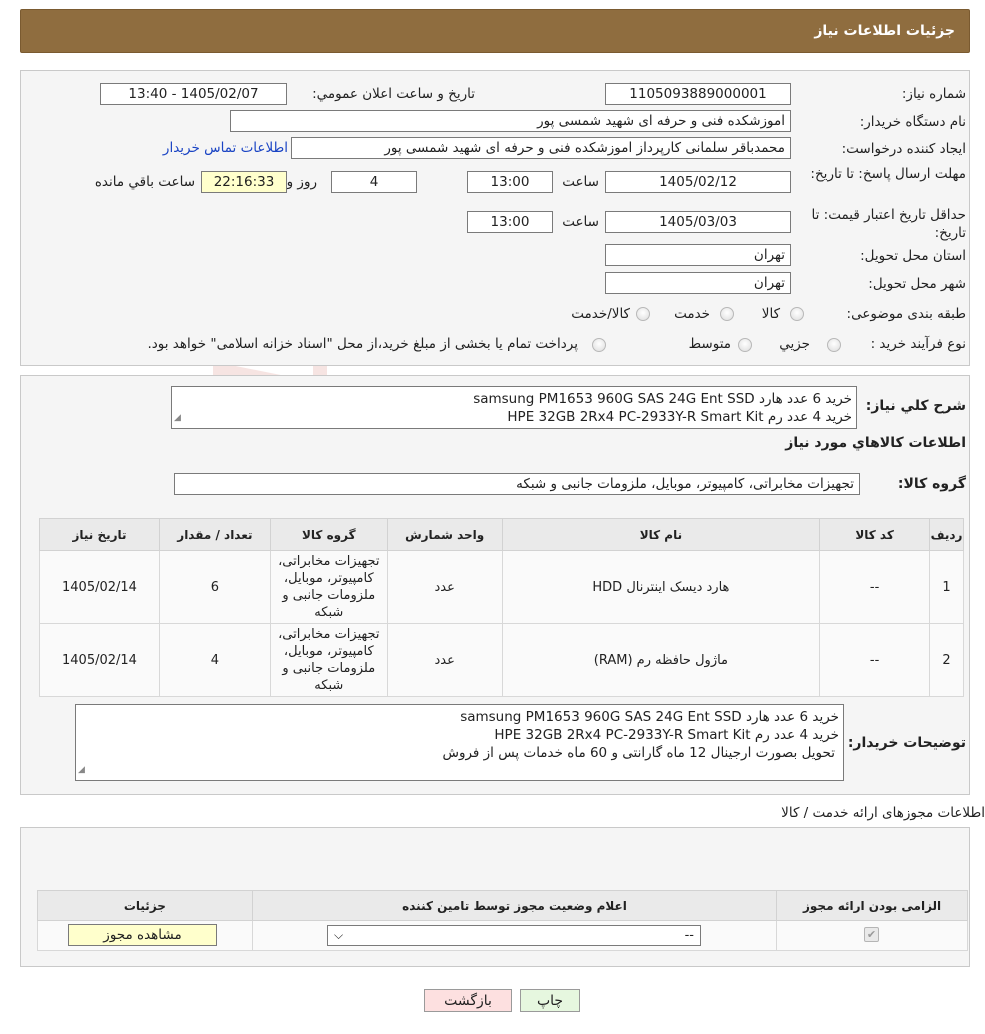  Describe the element at coordinates (514, 935) in the screenshot. I see `permit-status-select: ⌵ --` at that location.